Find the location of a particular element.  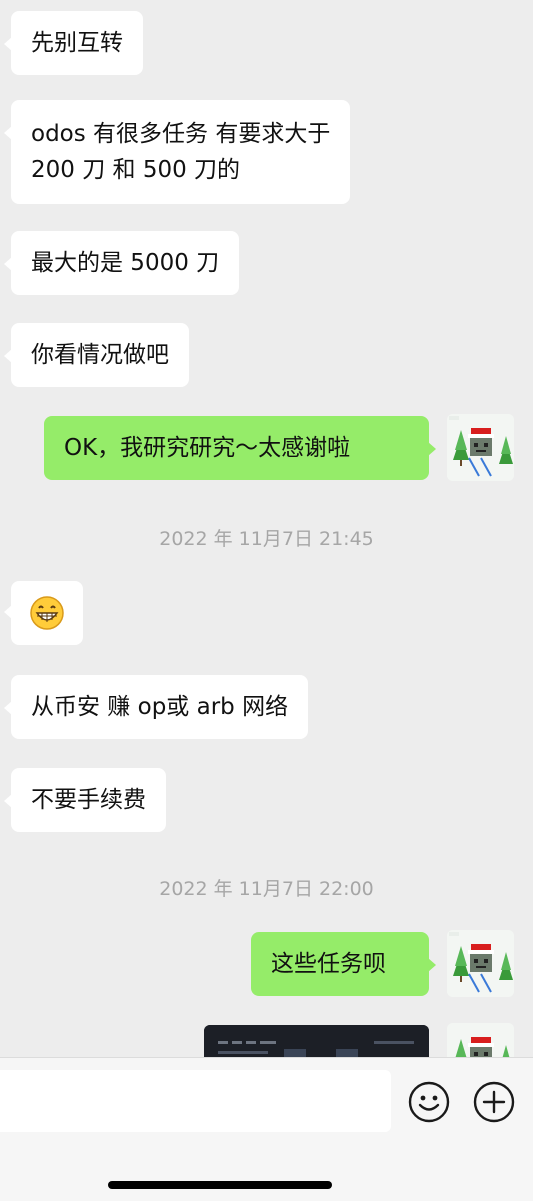

screenshot-thumbnail-icon is located at coordinates (316, 1041).